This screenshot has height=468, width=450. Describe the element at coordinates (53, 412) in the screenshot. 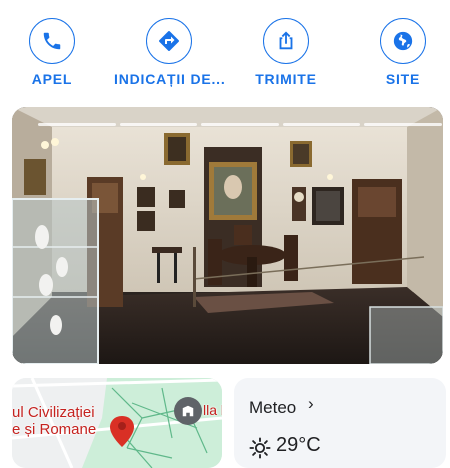

I see `map-place-label-line1: ul Civilizației` at that location.